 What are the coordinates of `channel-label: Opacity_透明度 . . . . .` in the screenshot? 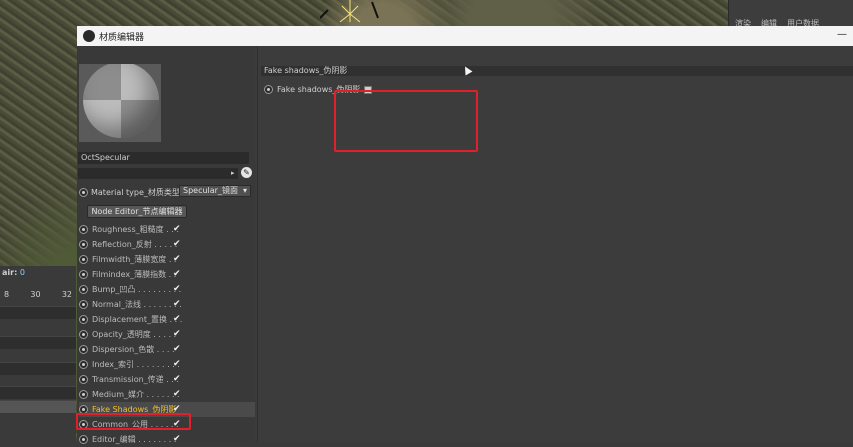 It's located at (134, 334).